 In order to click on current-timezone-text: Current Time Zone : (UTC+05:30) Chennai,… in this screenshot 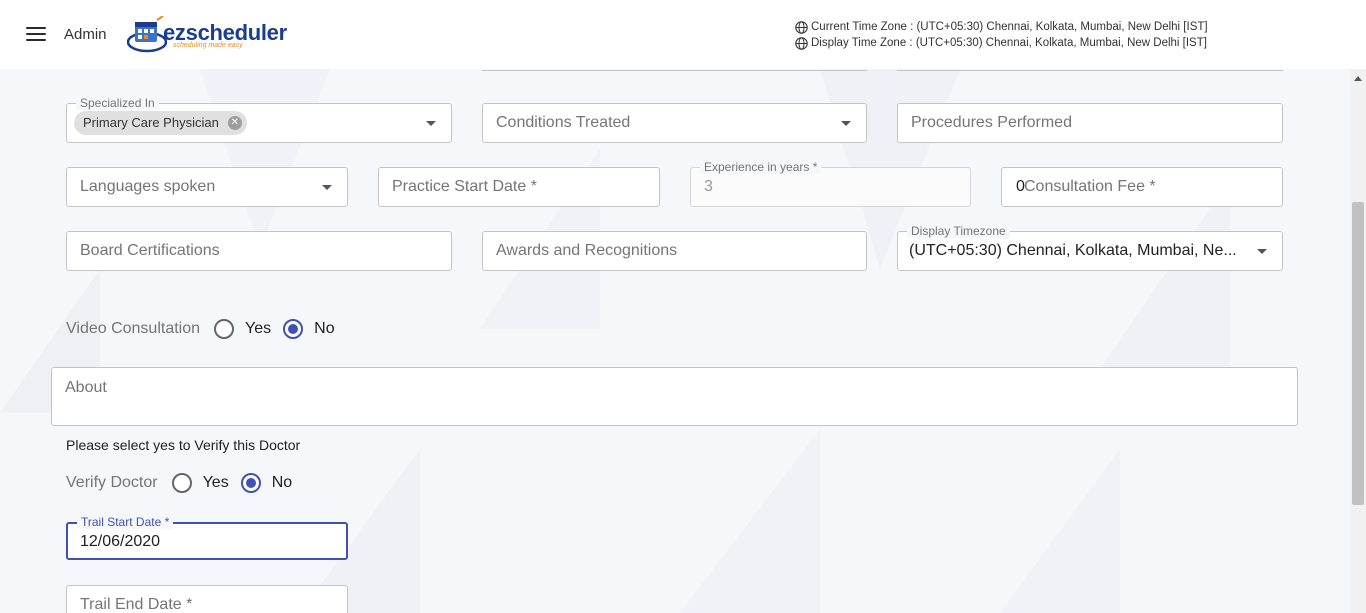, I will do `click(1009, 27)`.